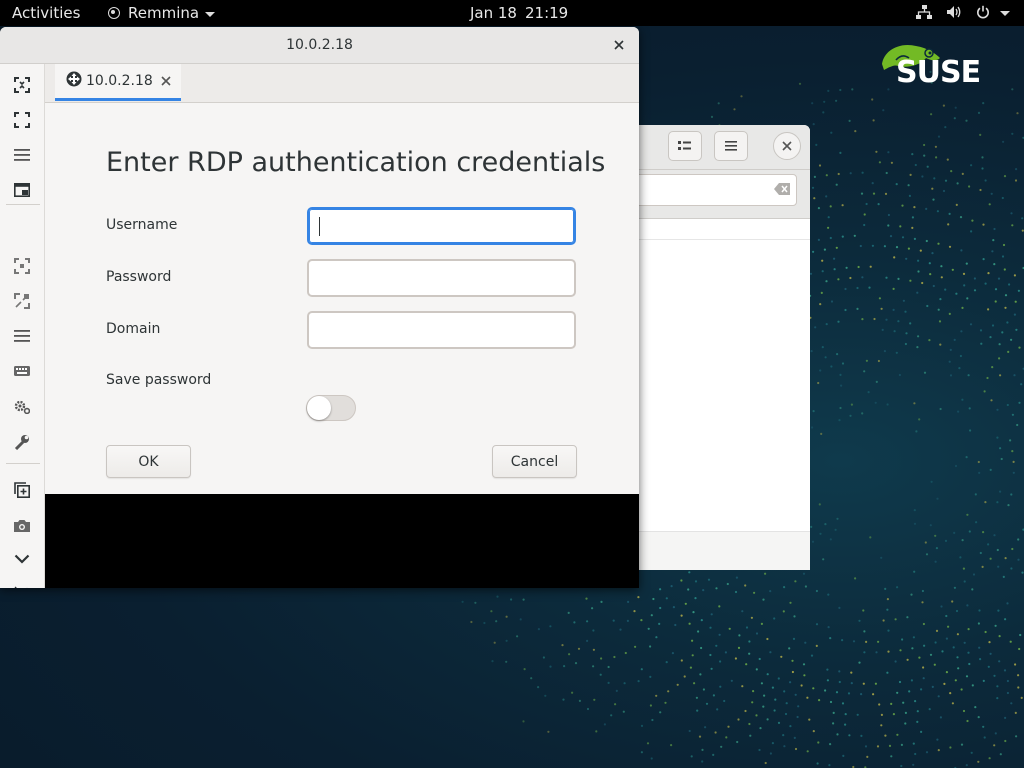 The image size is (1024, 768). I want to click on volume-icon, so click(954, 12).